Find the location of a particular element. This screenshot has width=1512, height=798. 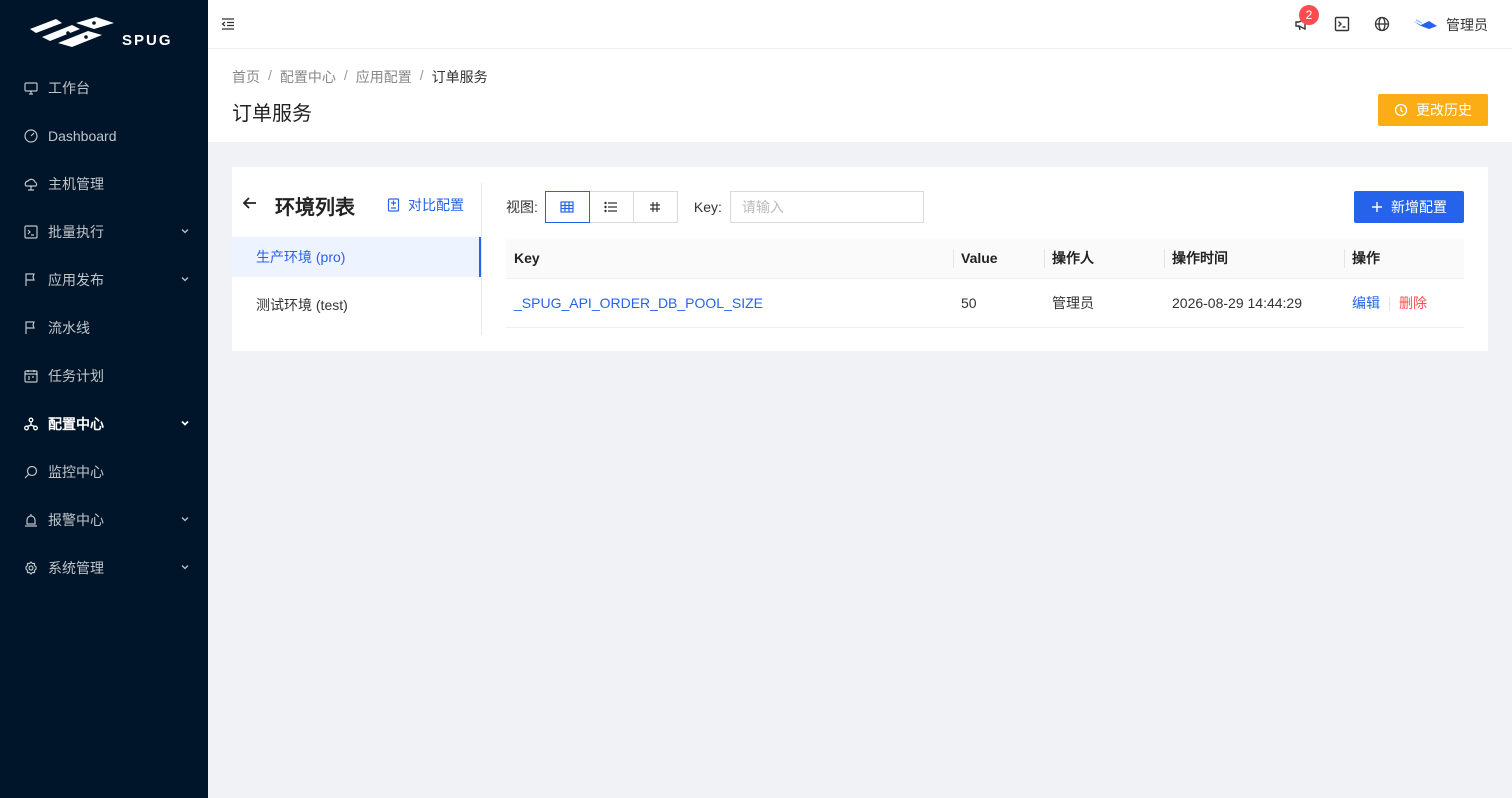

desktop-icon is located at coordinates (31, 88).